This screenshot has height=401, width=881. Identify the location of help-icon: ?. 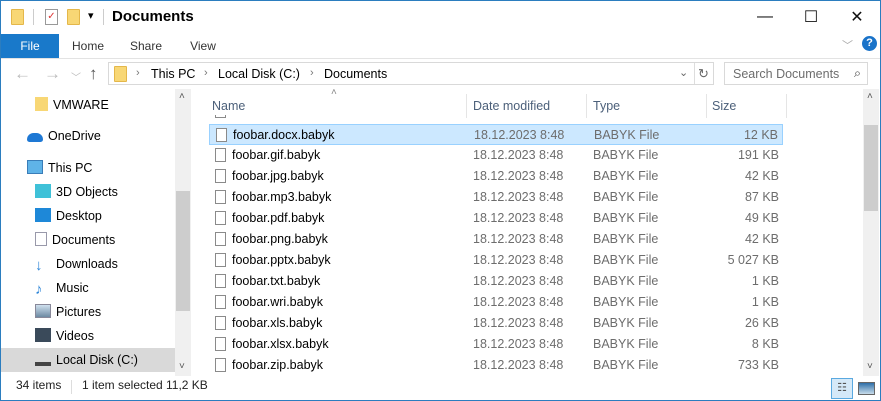
(869, 43).